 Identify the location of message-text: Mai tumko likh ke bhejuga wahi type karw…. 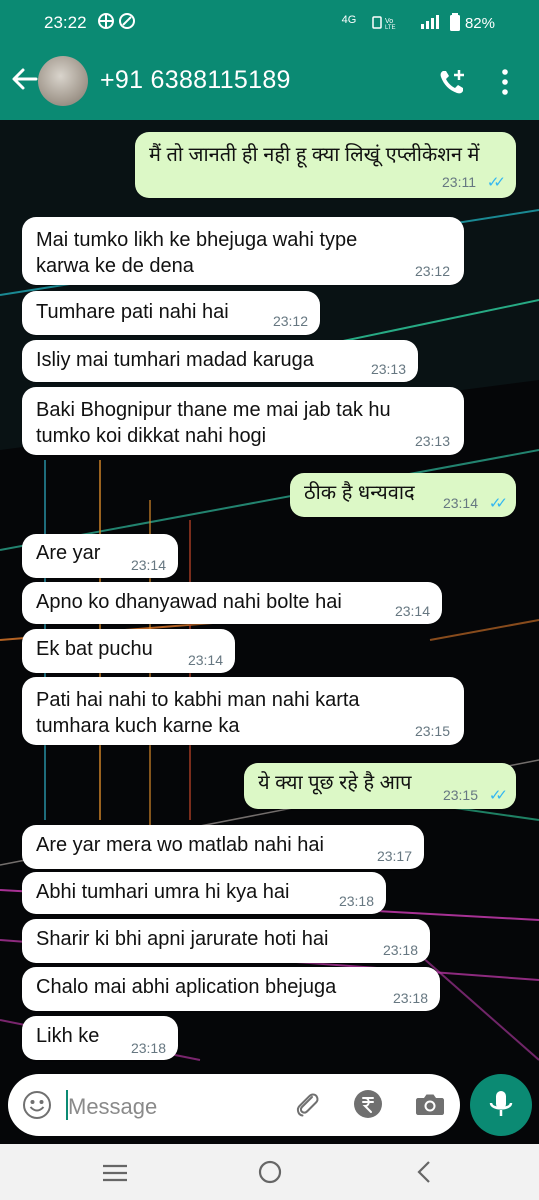
(197, 253).